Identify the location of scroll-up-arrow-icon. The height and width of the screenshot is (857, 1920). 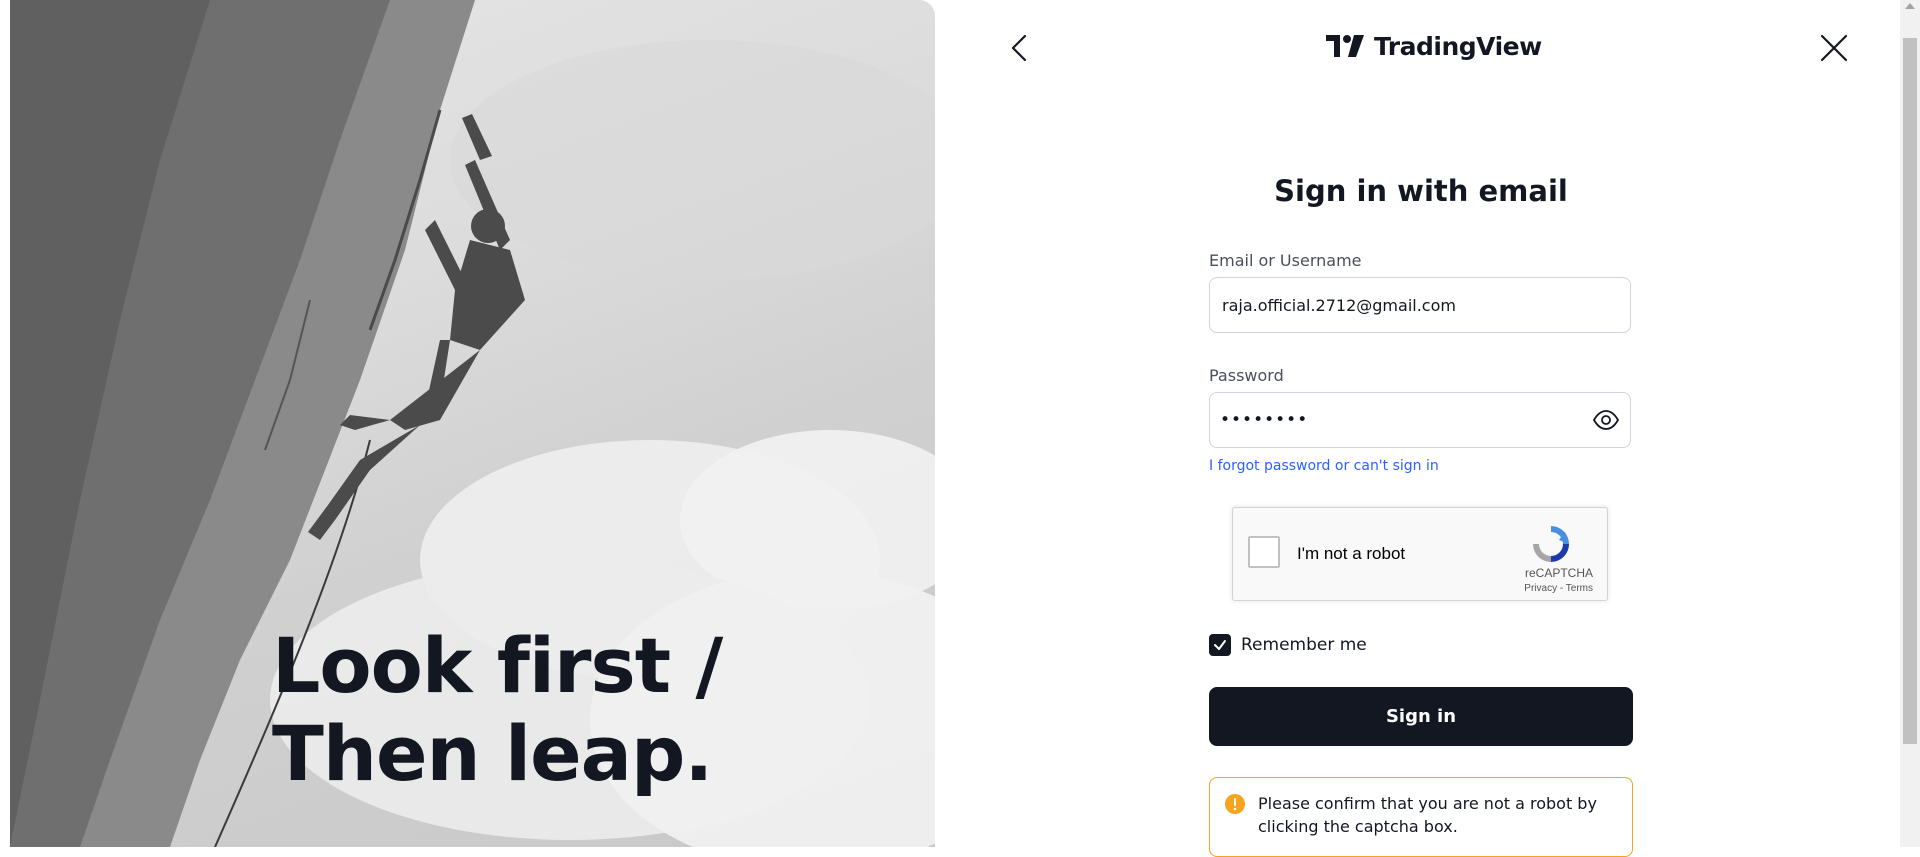
(1910, 6).